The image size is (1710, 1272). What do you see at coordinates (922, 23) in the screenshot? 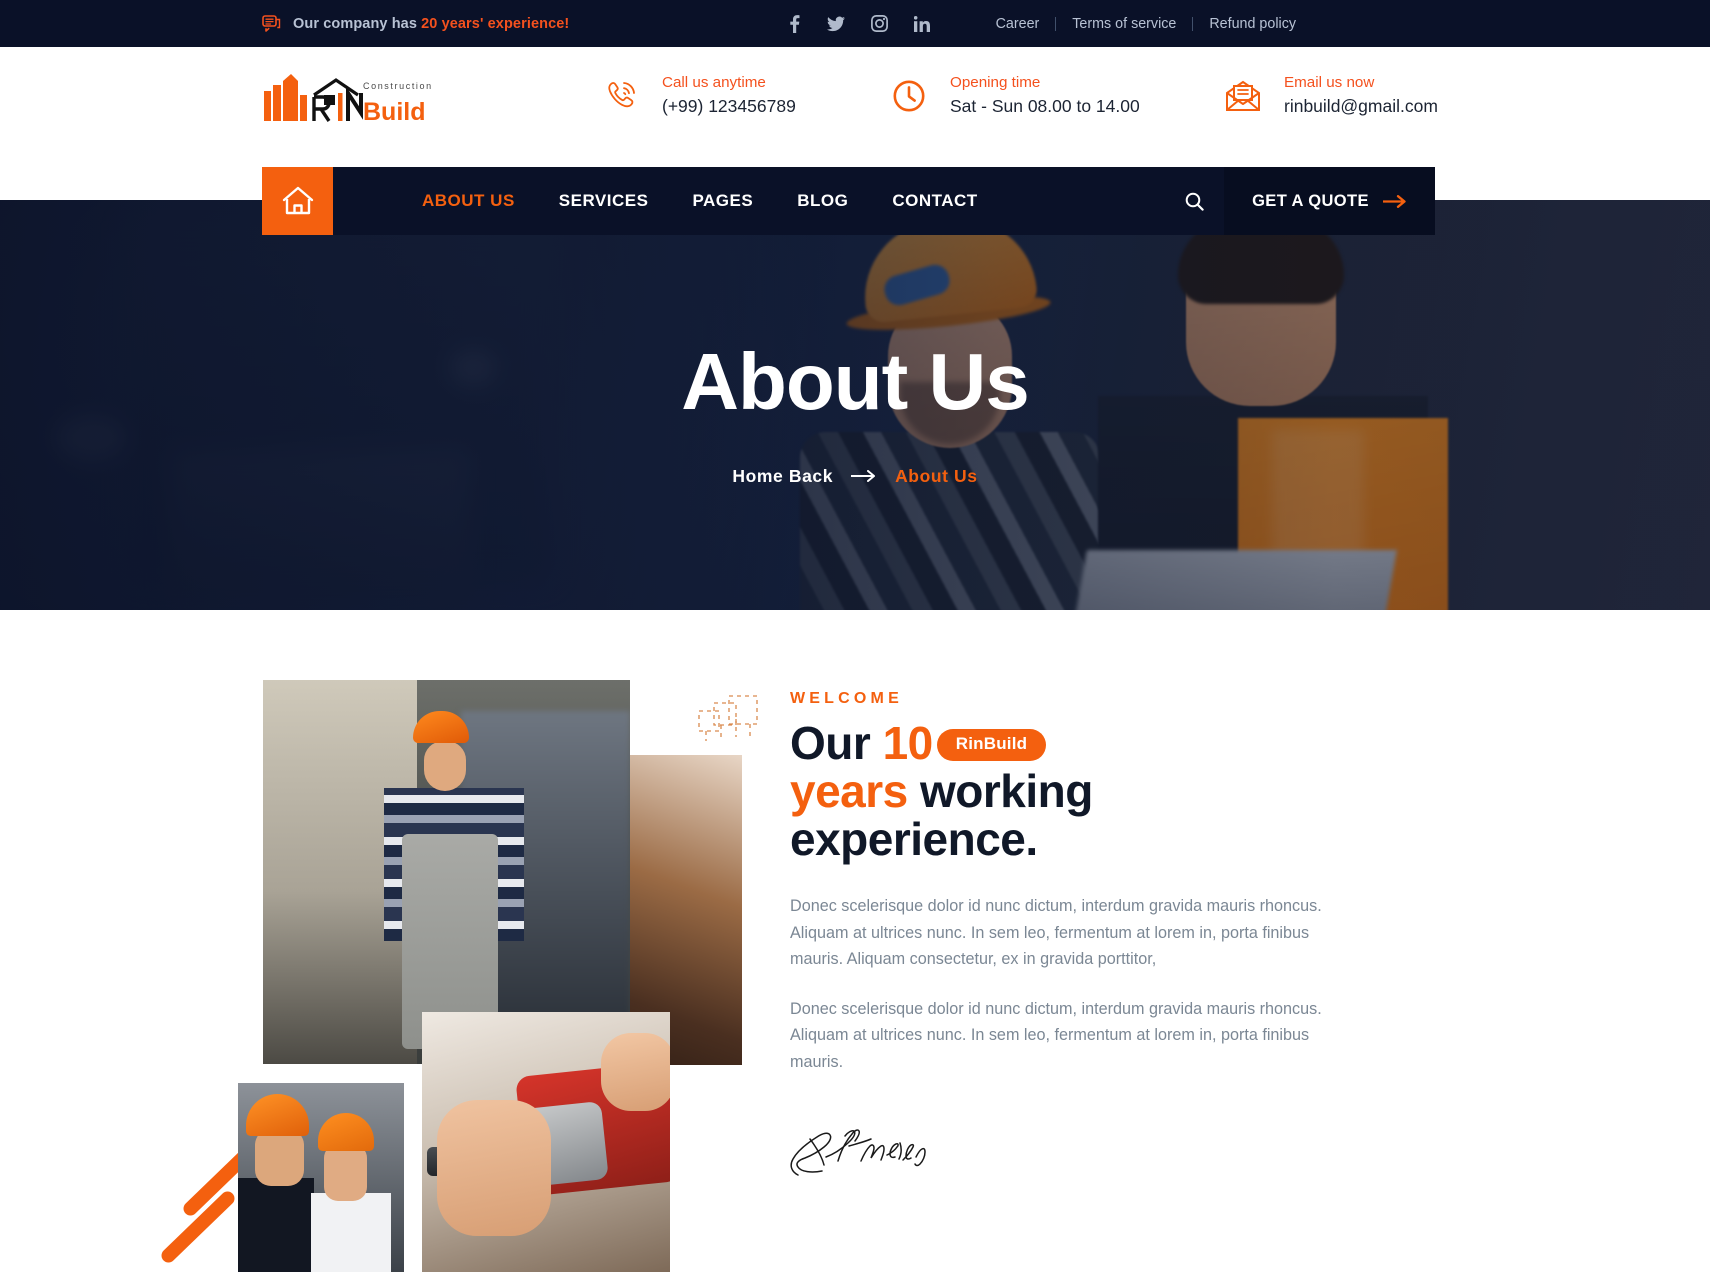
I see `linkedin-icon` at bounding box center [922, 23].